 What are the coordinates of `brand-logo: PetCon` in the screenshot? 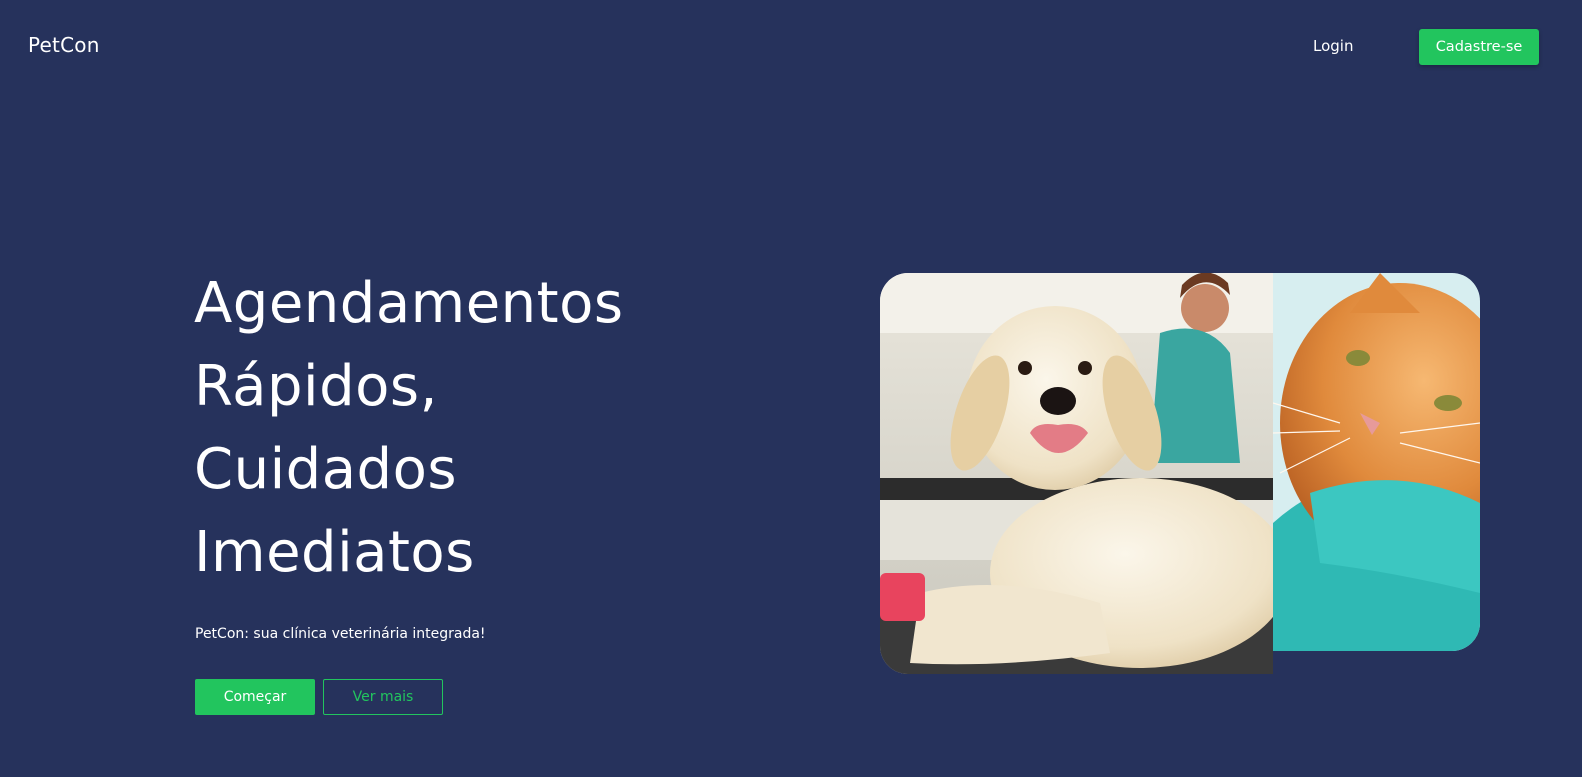 It's located at (64, 45).